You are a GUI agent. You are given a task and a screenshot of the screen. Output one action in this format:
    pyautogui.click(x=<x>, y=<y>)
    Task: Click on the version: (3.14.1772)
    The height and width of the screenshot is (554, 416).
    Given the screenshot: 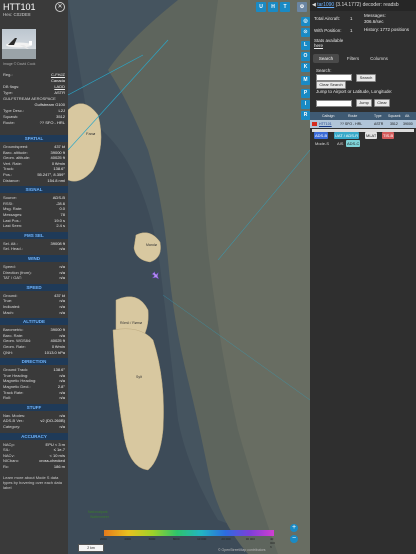 What is the action you would take?
    pyautogui.click(x=348, y=5)
    